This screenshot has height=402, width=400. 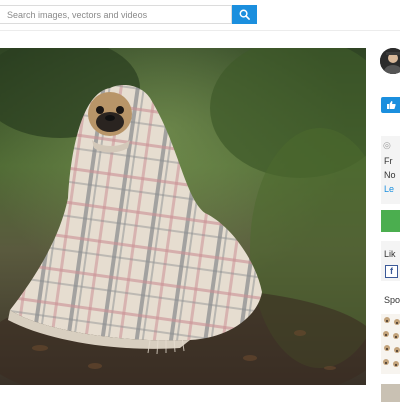 What do you see at coordinates (388, 161) in the screenshot?
I see `info-line-1: Fr` at bounding box center [388, 161].